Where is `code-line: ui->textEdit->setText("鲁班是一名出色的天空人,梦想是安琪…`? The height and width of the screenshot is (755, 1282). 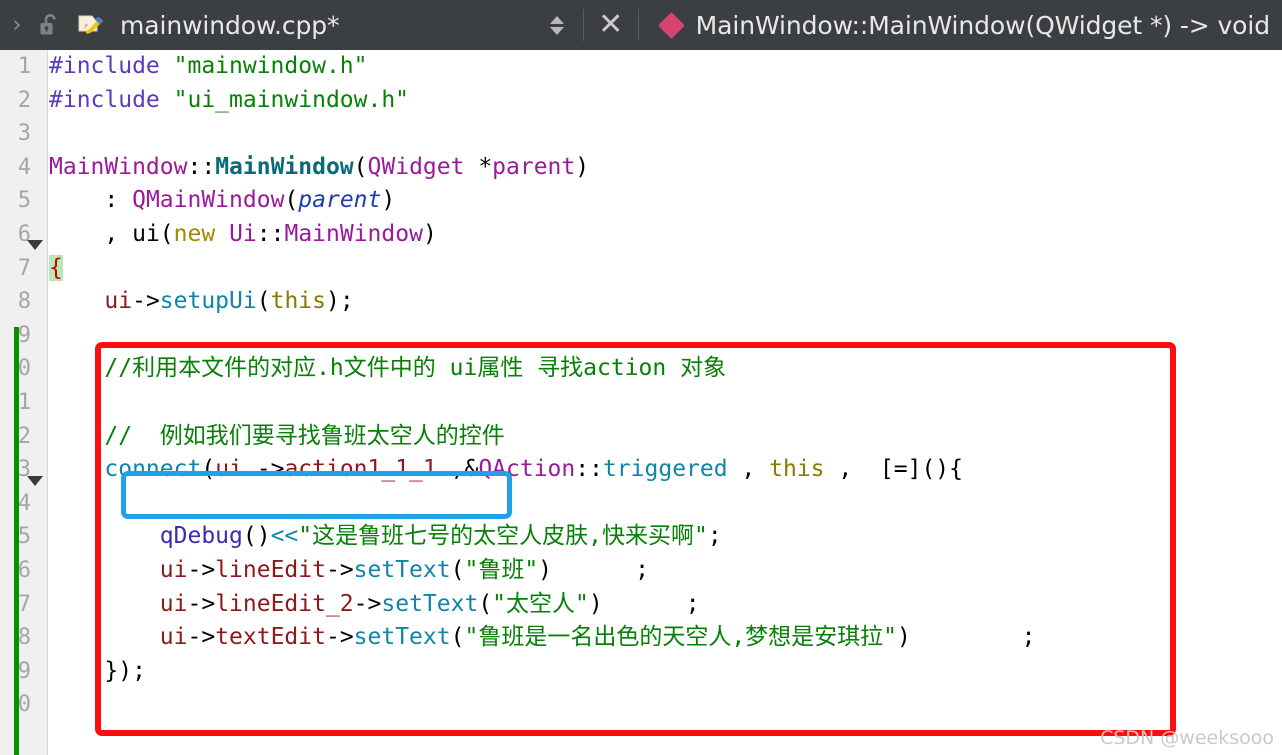 code-line: ui->textEdit->setText("鲁班是一名出色的天空人,梦想是安琪… is located at coordinates (542, 638).